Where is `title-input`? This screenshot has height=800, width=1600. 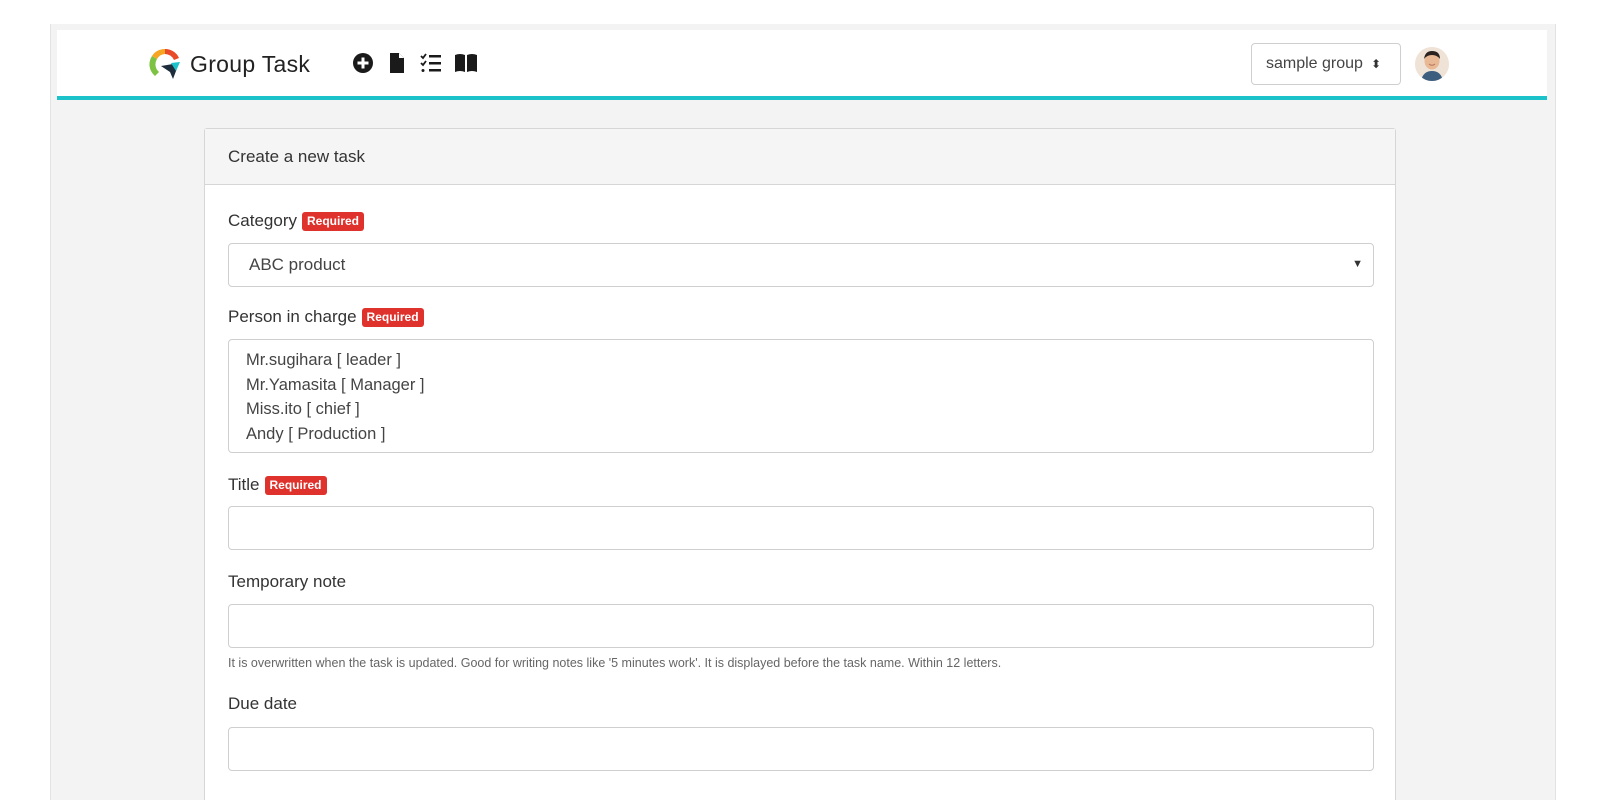 title-input is located at coordinates (801, 528).